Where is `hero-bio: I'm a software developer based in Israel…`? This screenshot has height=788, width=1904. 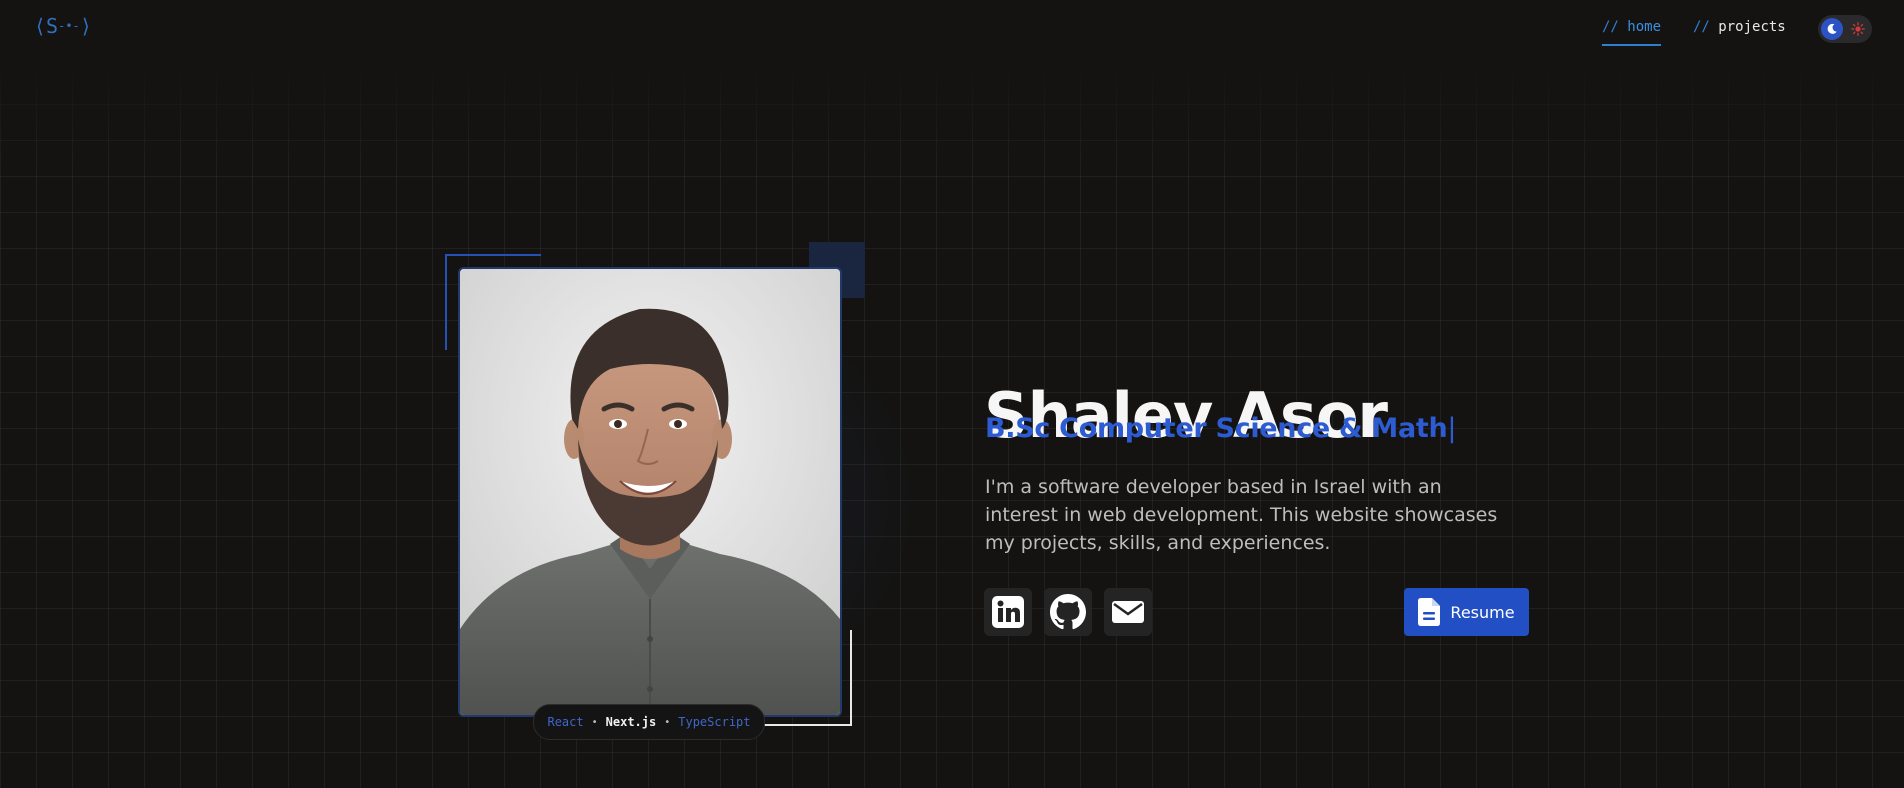 hero-bio: I'm a software developer based in Israel… is located at coordinates (1241, 515).